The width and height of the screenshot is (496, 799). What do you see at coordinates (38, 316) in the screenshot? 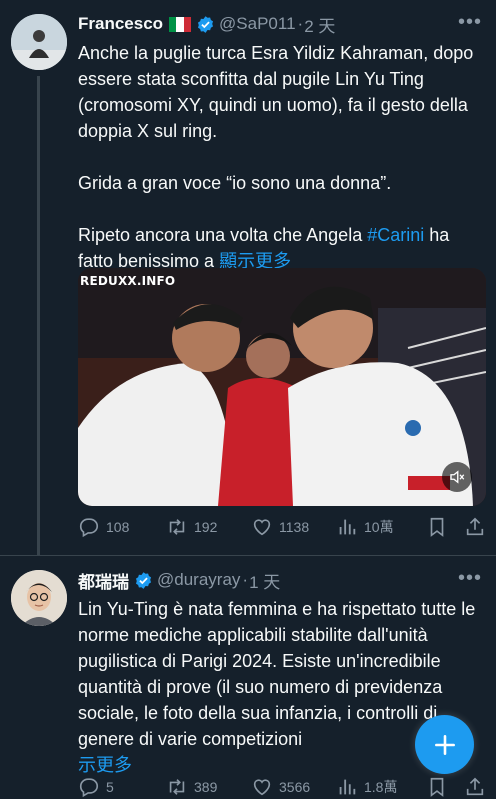
I see `thread-line` at bounding box center [38, 316].